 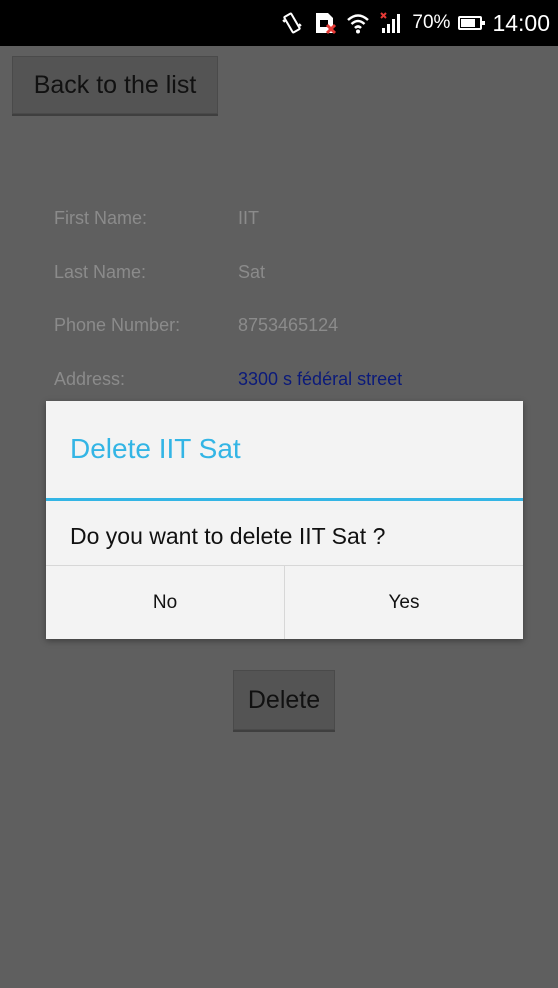 What do you see at coordinates (279, 23) in the screenshot?
I see `status-bar: 70% 14:00` at bounding box center [279, 23].